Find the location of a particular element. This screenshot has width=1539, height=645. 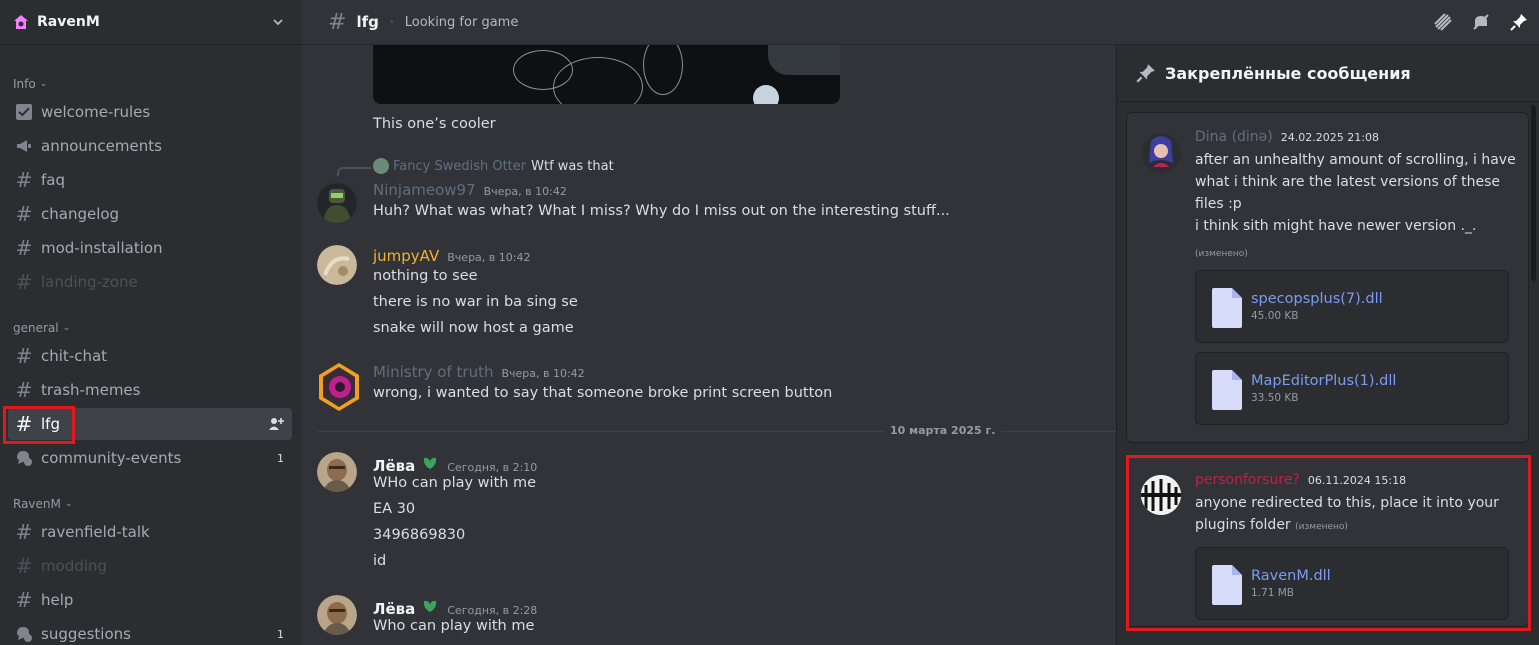

channel-chit-chat: # chit-chat is located at coordinates (150, 356).